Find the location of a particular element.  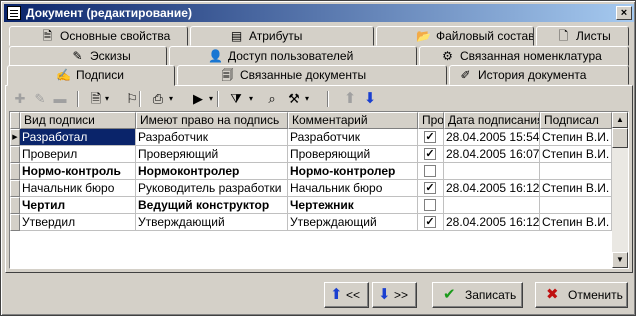

next-button: ⬇ >> is located at coordinates (394, 295).